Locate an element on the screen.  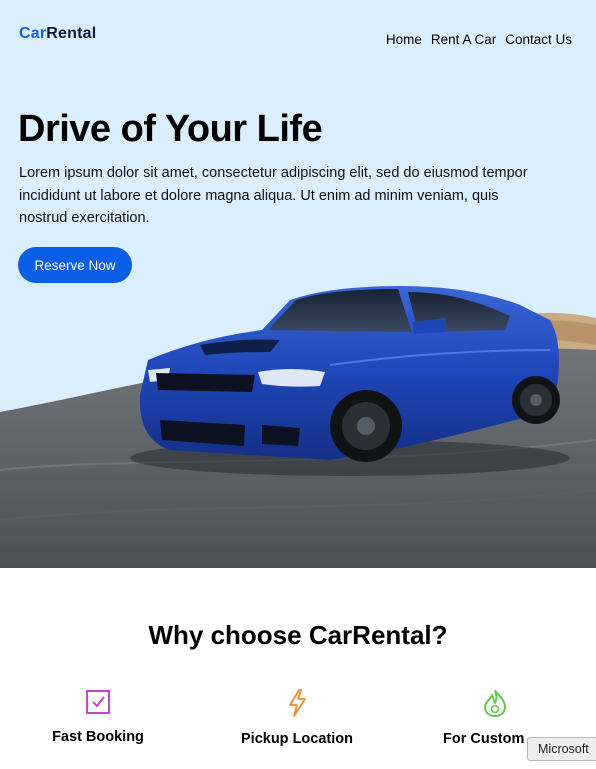
checkbox-icon is located at coordinates (98, 702).